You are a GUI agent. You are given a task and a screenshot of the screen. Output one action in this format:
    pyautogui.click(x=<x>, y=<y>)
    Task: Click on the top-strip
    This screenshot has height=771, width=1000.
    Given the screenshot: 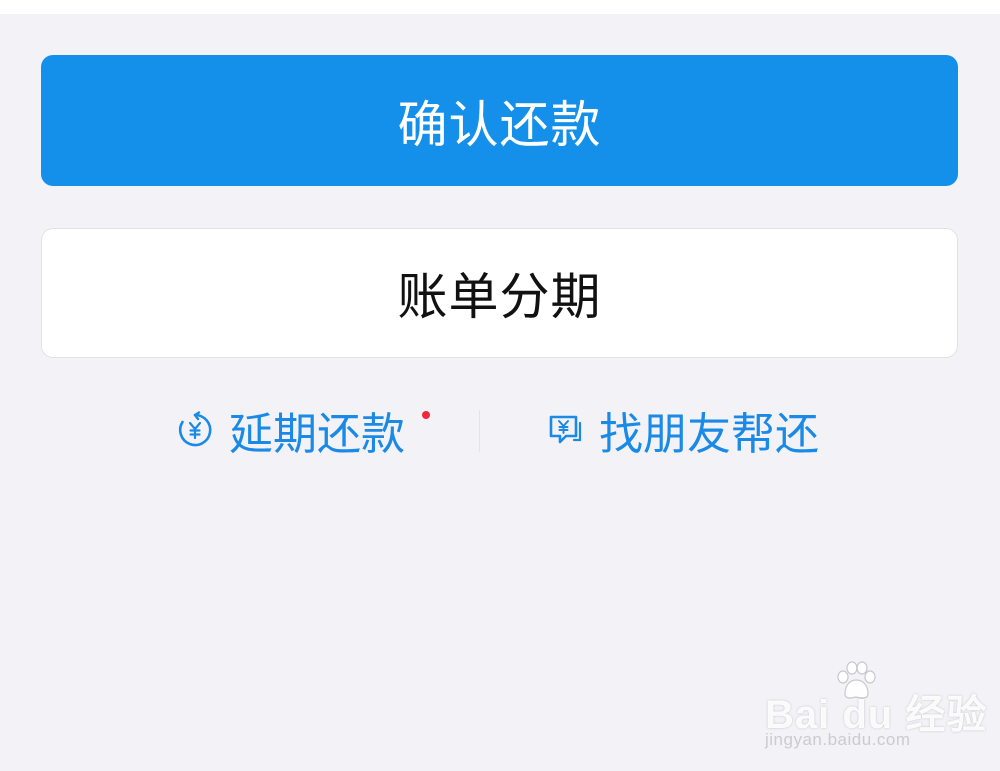 What is the action you would take?
    pyautogui.click(x=500, y=7)
    